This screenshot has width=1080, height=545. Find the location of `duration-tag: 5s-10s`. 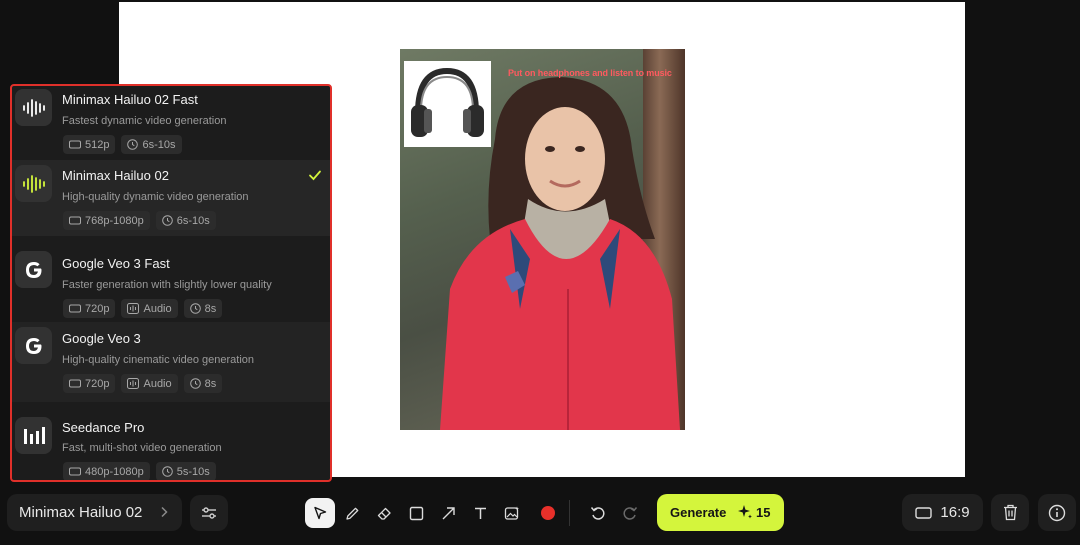

duration-tag: 5s-10s is located at coordinates (185, 471).